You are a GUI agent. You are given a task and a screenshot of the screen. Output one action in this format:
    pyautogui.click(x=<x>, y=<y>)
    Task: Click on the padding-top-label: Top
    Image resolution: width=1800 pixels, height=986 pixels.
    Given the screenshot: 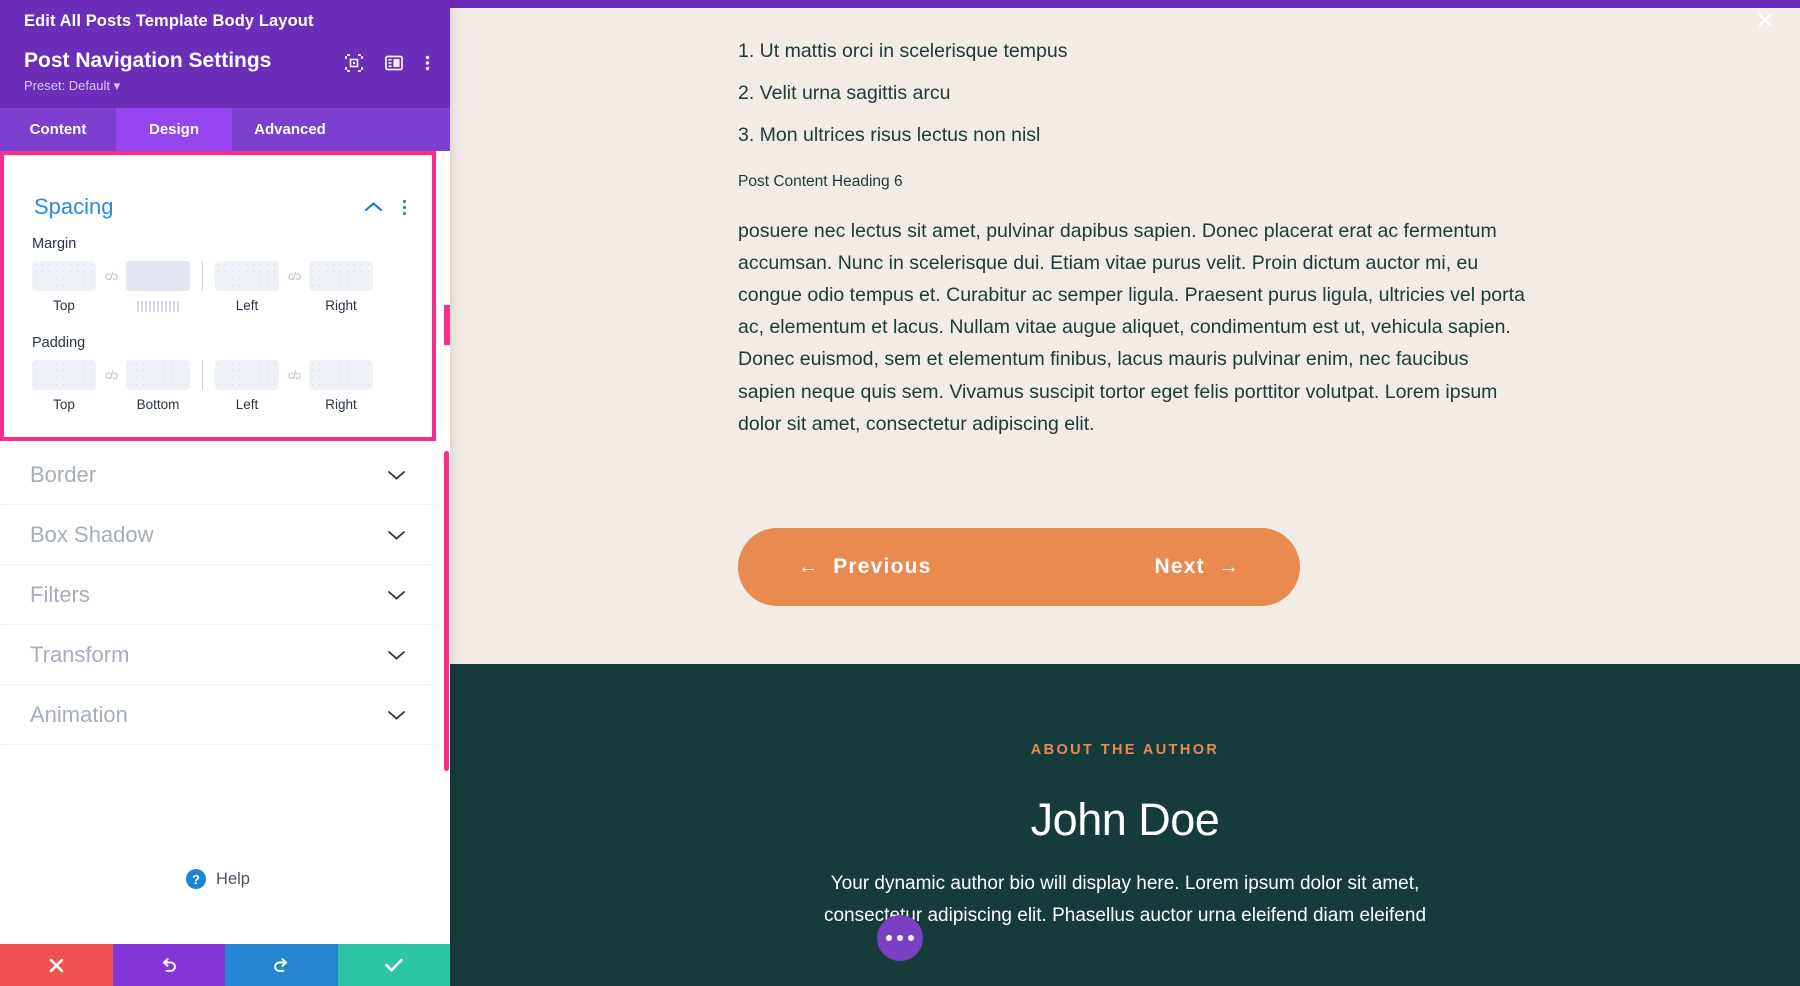 What is the action you would take?
    pyautogui.click(x=64, y=404)
    